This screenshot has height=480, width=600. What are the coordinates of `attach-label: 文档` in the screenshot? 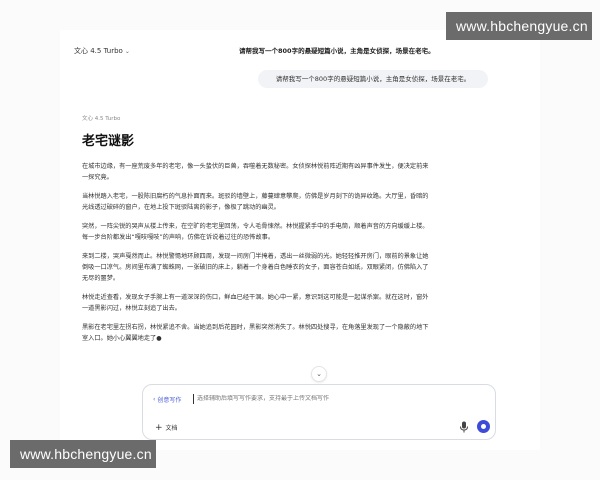 It's located at (171, 428).